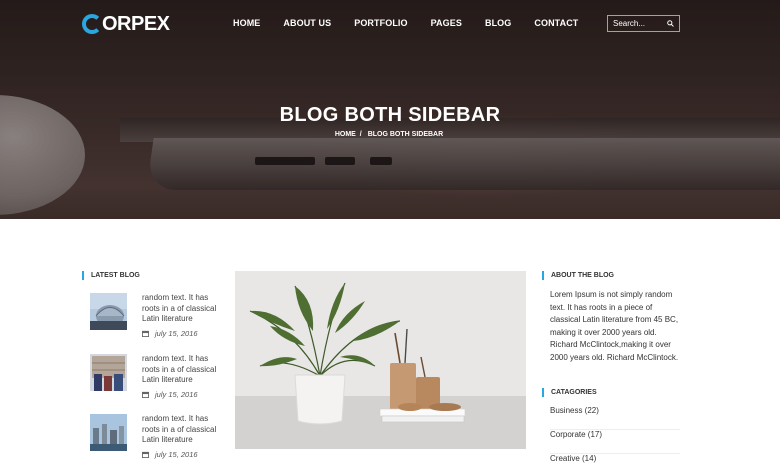 Image resolution: width=780 pixels, height=470 pixels. What do you see at coordinates (307, 23) in the screenshot?
I see `nav-about-us: ABOUT US` at bounding box center [307, 23].